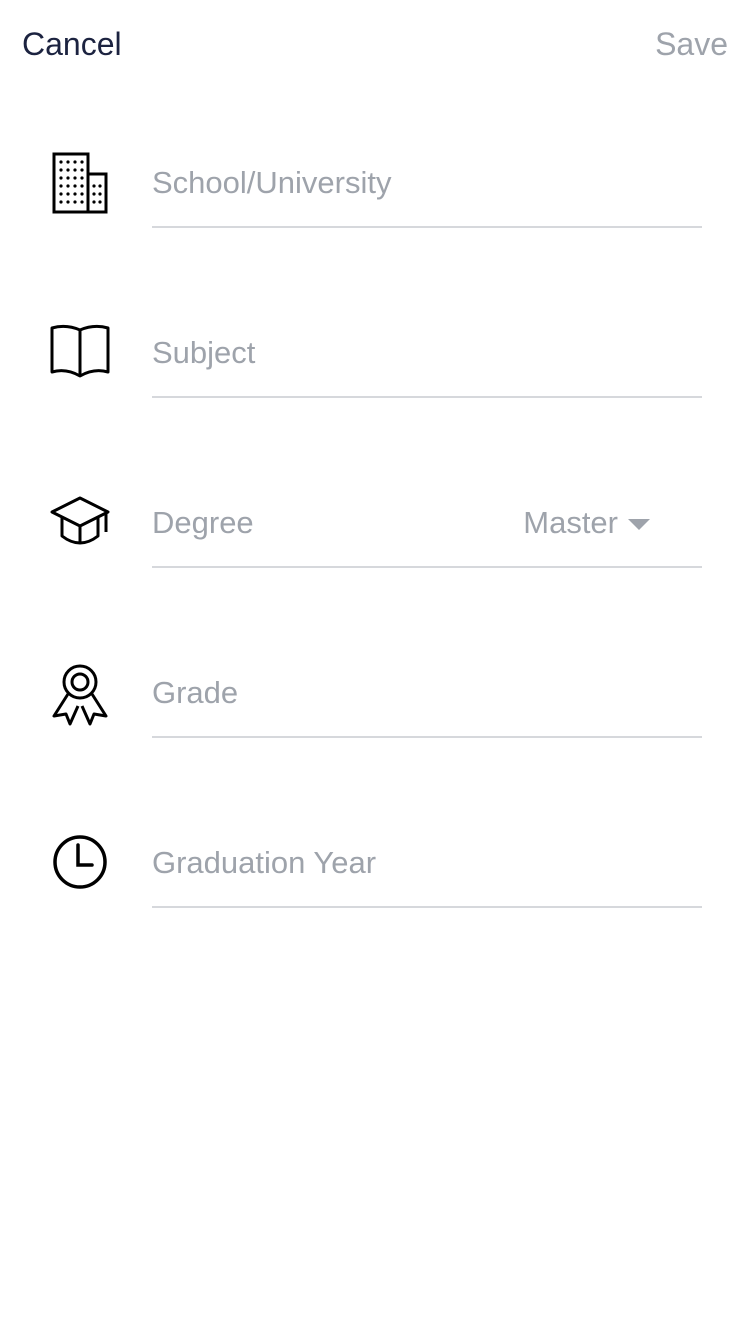 Image resolution: width=750 pixels, height=1334 pixels. I want to click on degree-selected-value: Master, so click(570, 522).